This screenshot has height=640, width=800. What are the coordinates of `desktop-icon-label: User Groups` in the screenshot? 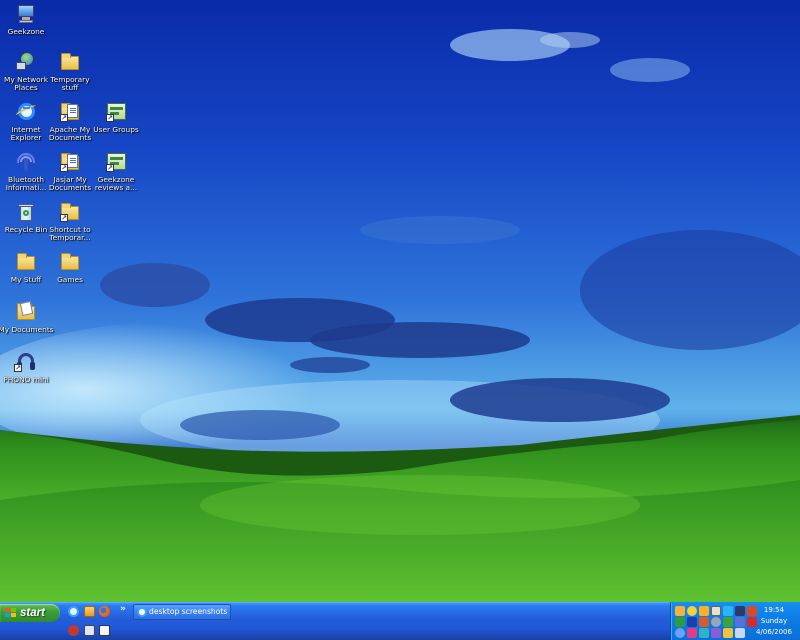 It's located at (116, 129).